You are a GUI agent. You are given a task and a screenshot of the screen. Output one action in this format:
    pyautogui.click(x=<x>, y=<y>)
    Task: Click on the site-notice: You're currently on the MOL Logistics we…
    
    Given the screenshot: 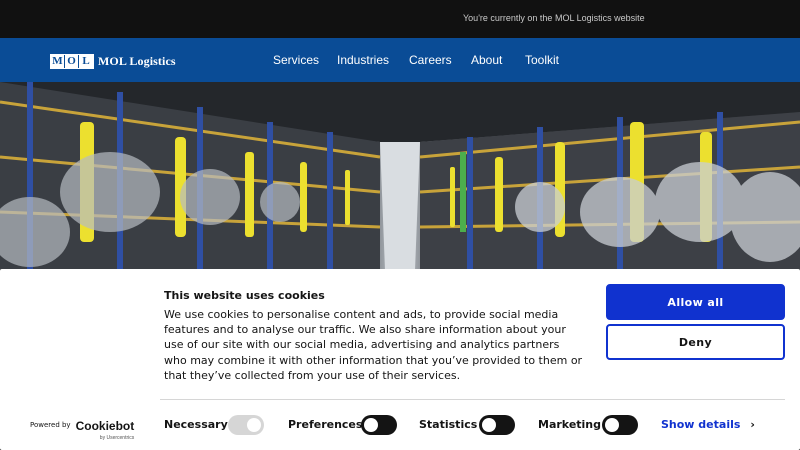 What is the action you would take?
    pyautogui.click(x=554, y=18)
    